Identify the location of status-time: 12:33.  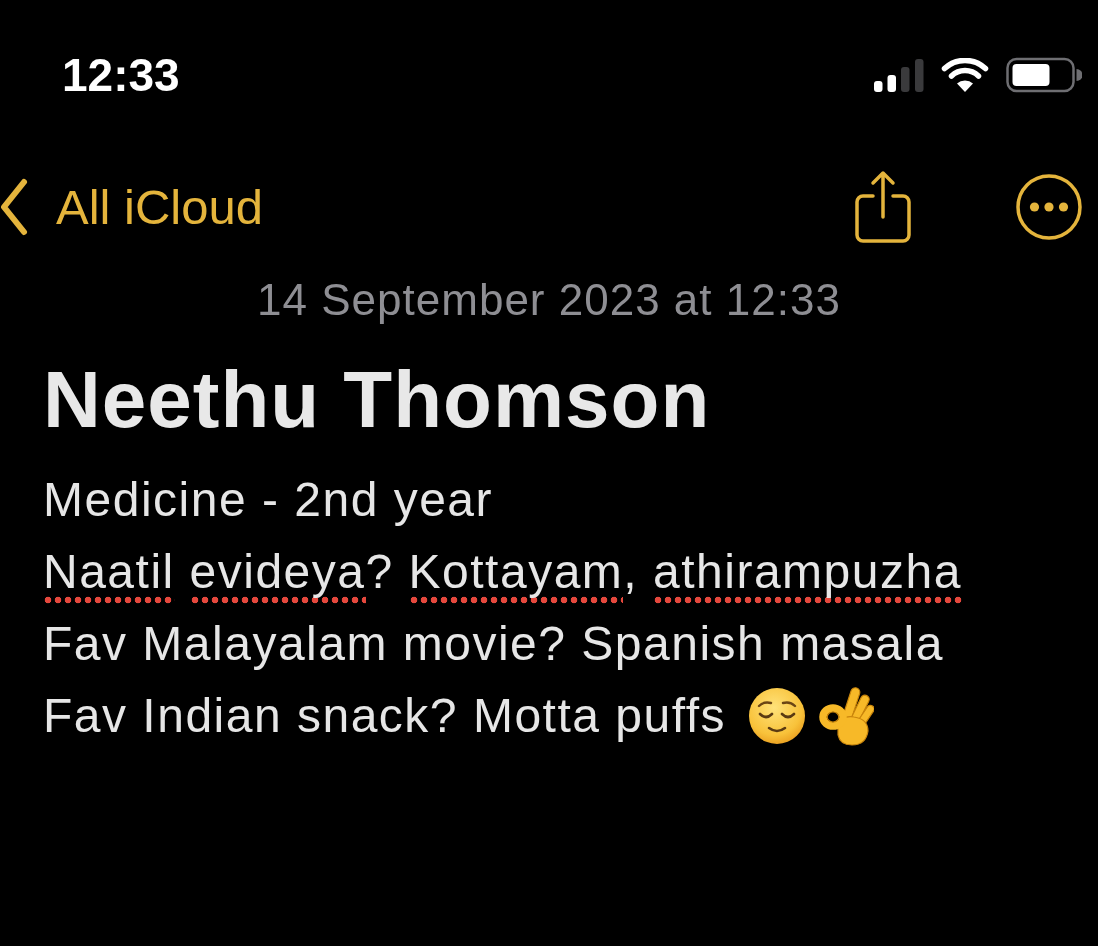
(121, 75).